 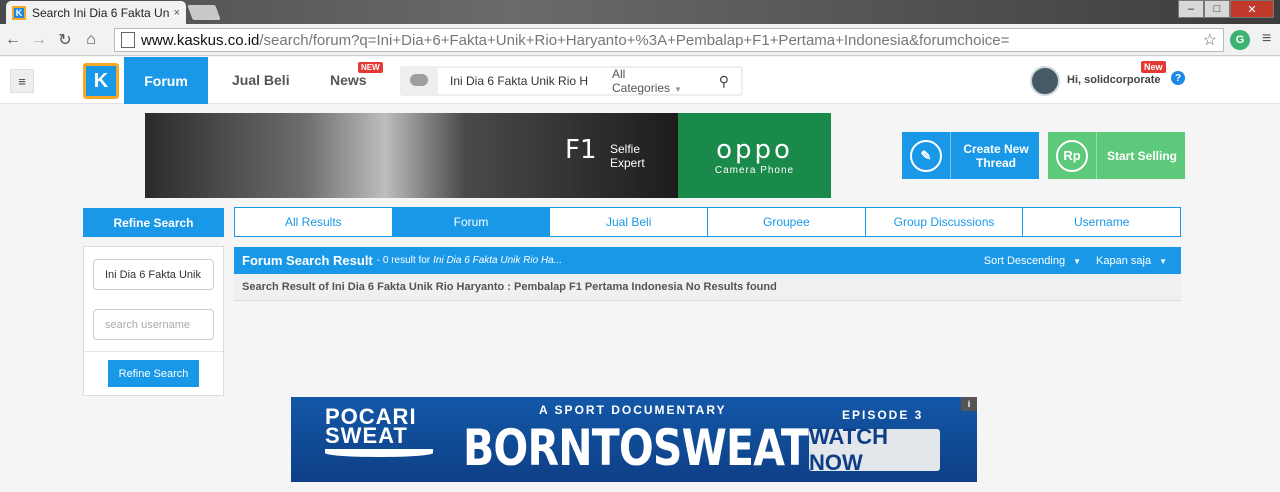 I want to click on start-selling-button: Rp Start Selling, so click(x=1116, y=155).